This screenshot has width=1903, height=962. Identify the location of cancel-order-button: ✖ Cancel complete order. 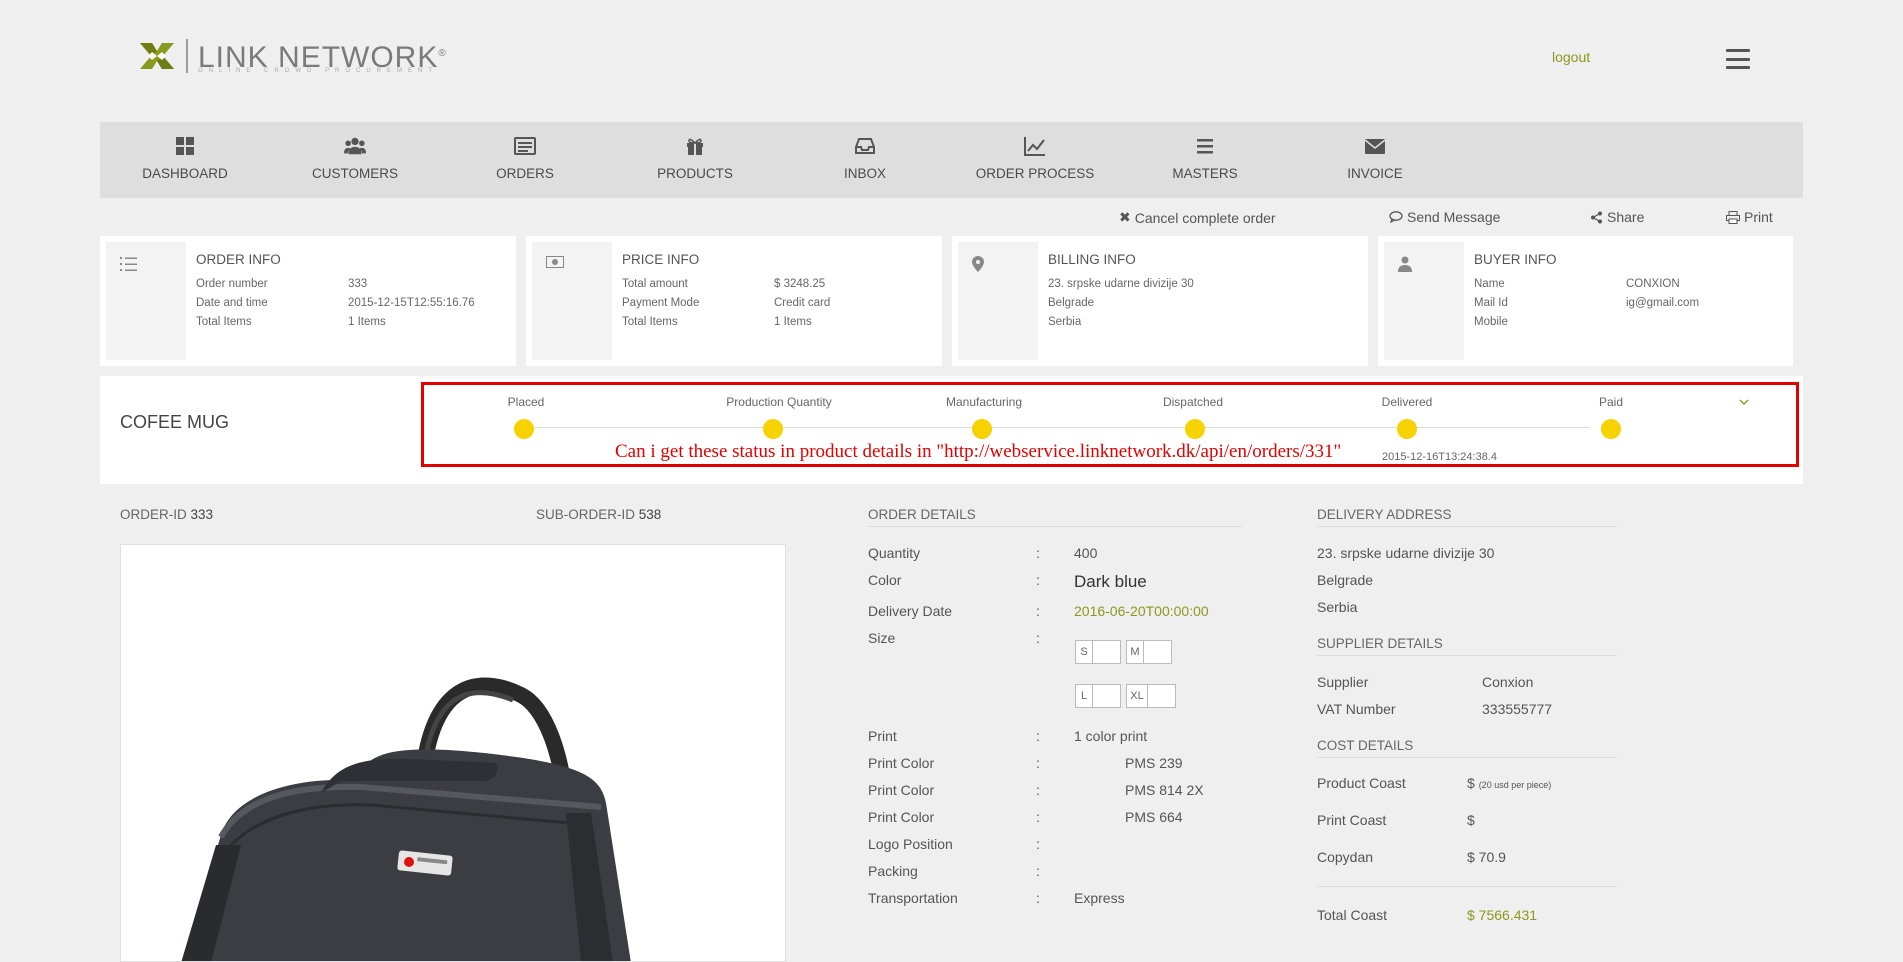
(1197, 217).